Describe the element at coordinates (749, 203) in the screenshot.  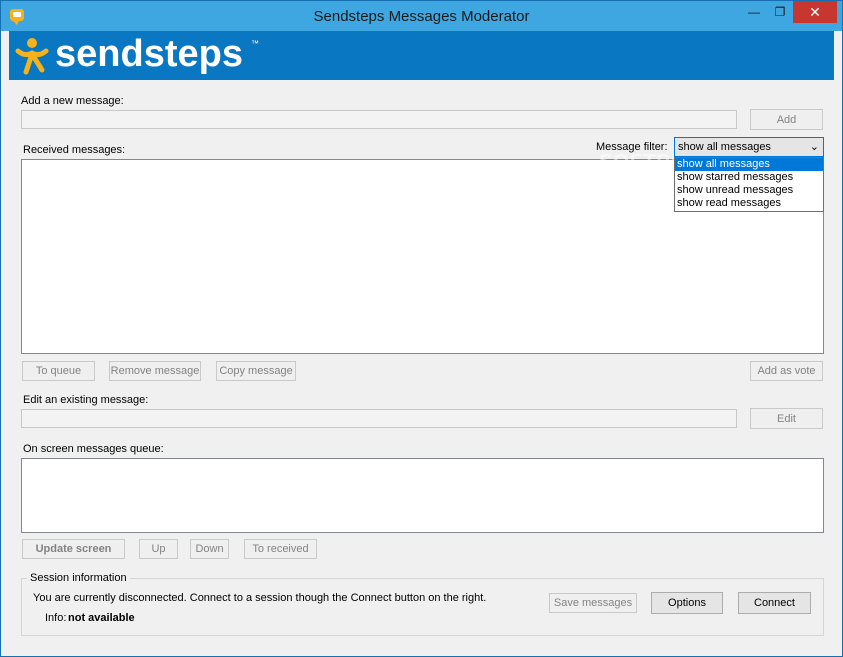
I see `filter-option-read: show read messages` at that location.